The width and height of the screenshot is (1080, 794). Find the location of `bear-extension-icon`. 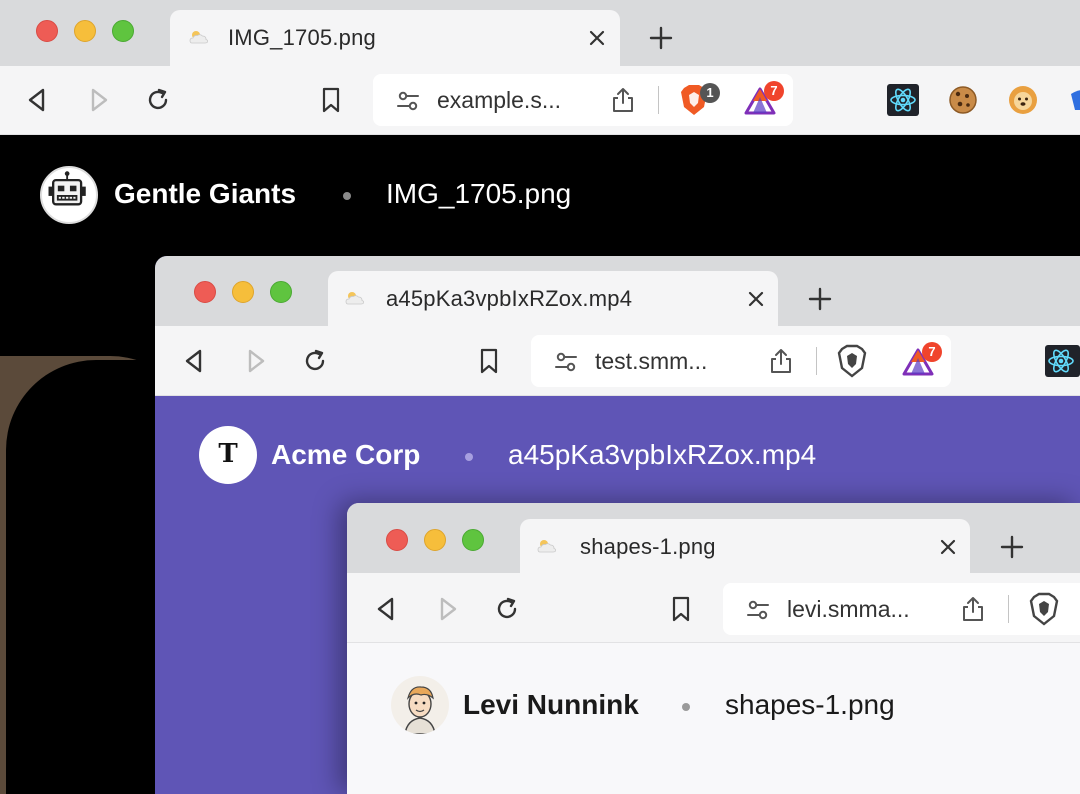

bear-extension-icon is located at coordinates (1023, 100).